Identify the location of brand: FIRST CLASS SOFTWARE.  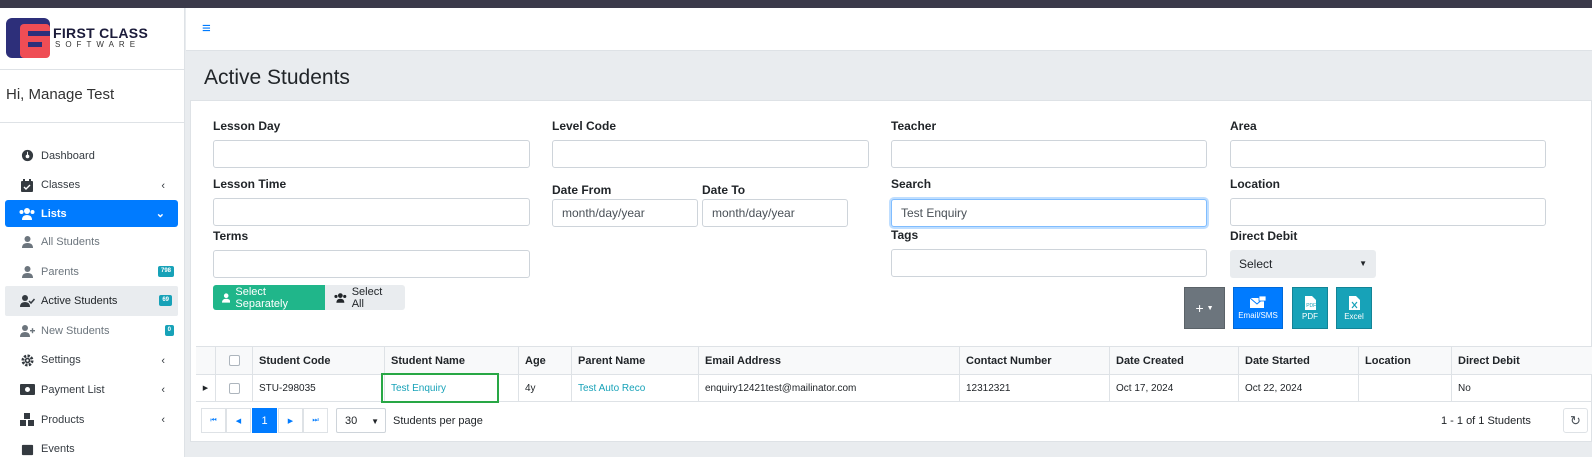
(92, 39).